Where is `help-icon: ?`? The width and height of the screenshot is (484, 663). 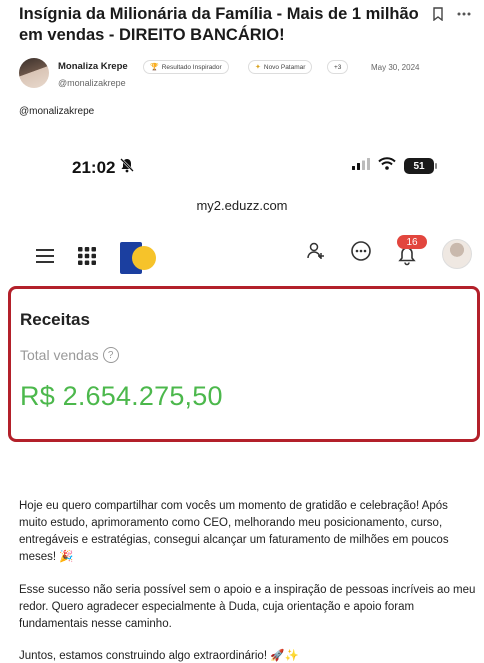 help-icon: ? is located at coordinates (110, 355).